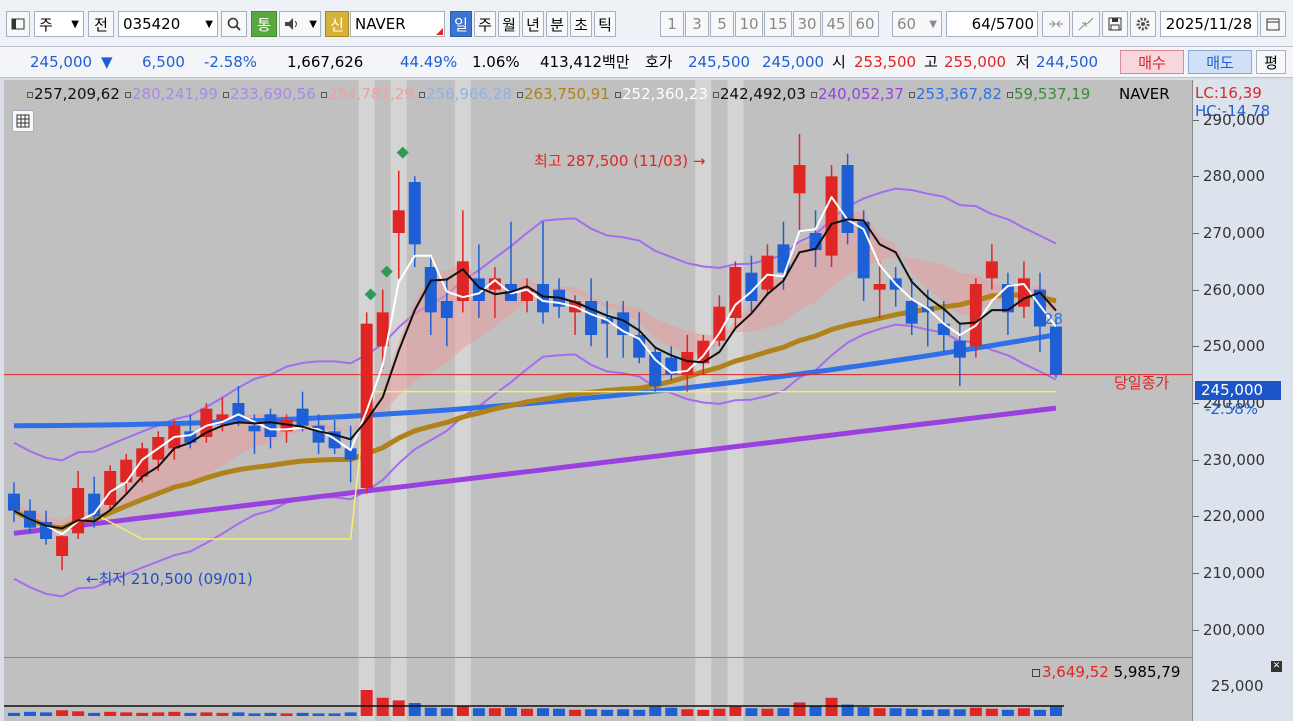  I want to click on search-button, so click(234, 24).